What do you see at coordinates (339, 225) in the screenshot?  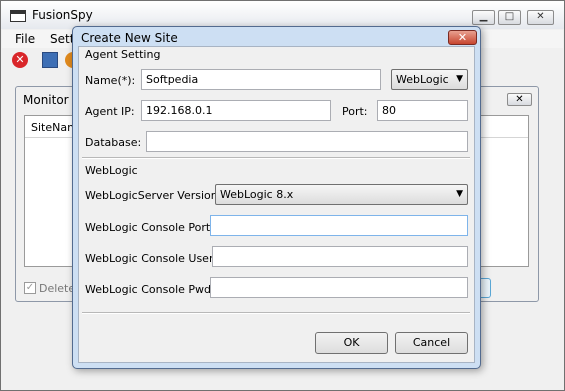 I see `console-port-field` at bounding box center [339, 225].